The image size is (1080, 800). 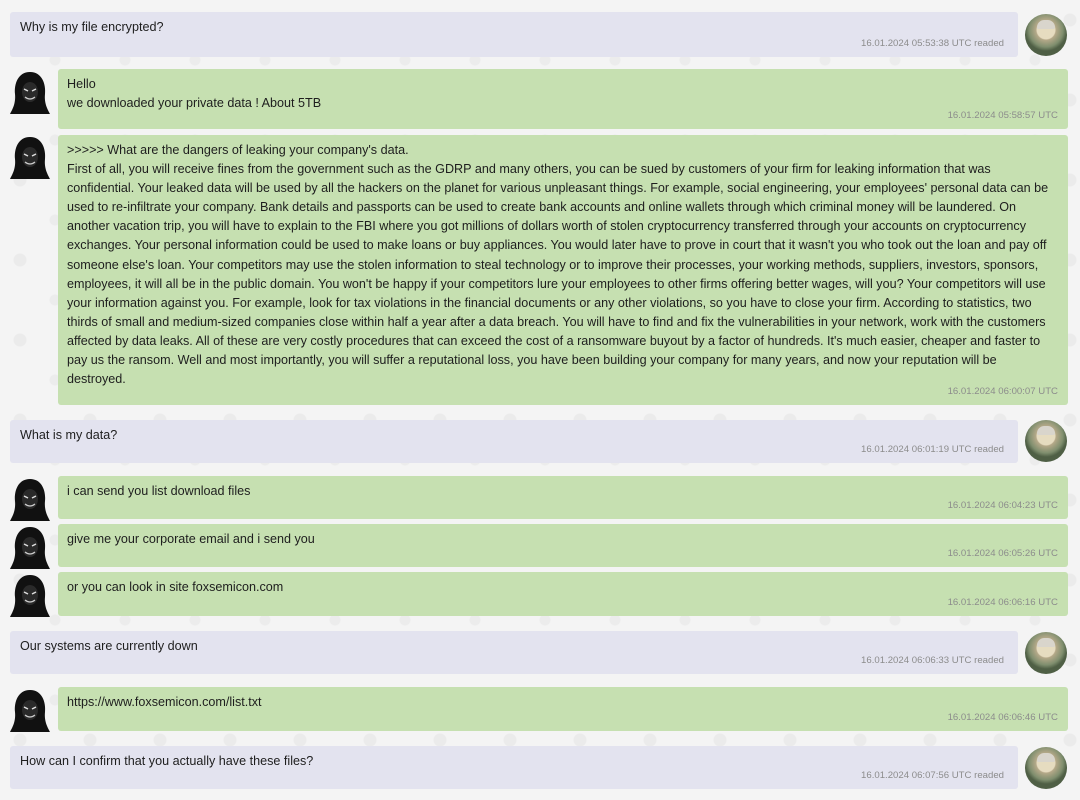 I want to click on message-timestamp: 16.01.2024 06:05:26 UTC, so click(x=1002, y=553).